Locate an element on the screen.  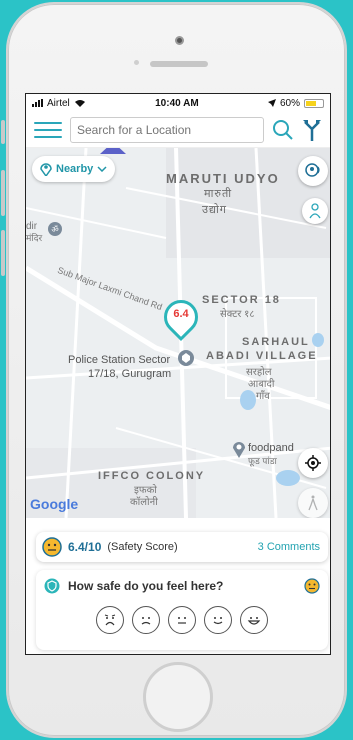
voice-icon is located at coordinates (312, 170).